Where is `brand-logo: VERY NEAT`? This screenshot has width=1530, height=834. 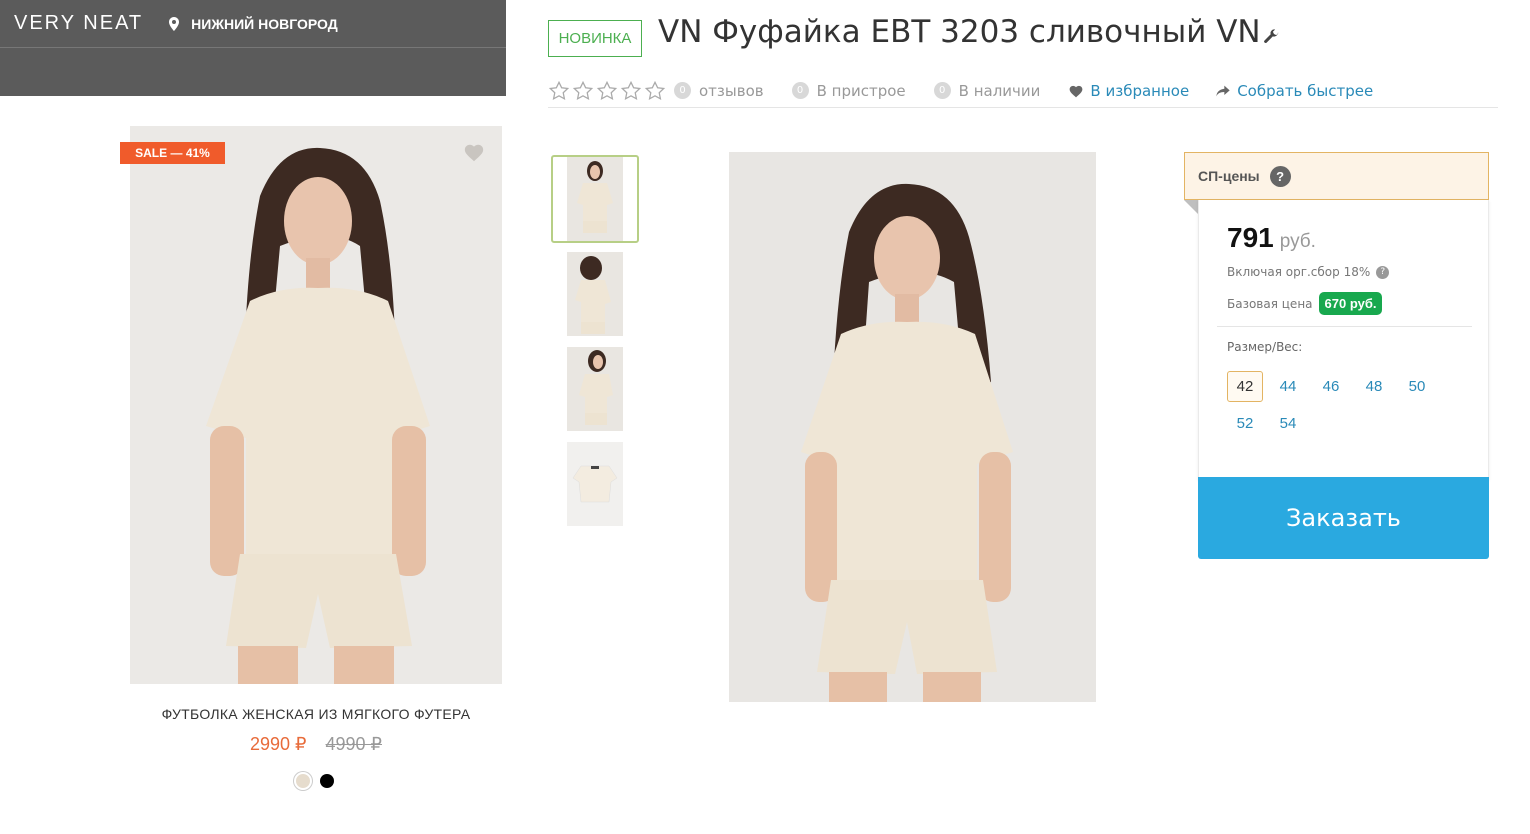 brand-logo: VERY NEAT is located at coordinates (78, 23).